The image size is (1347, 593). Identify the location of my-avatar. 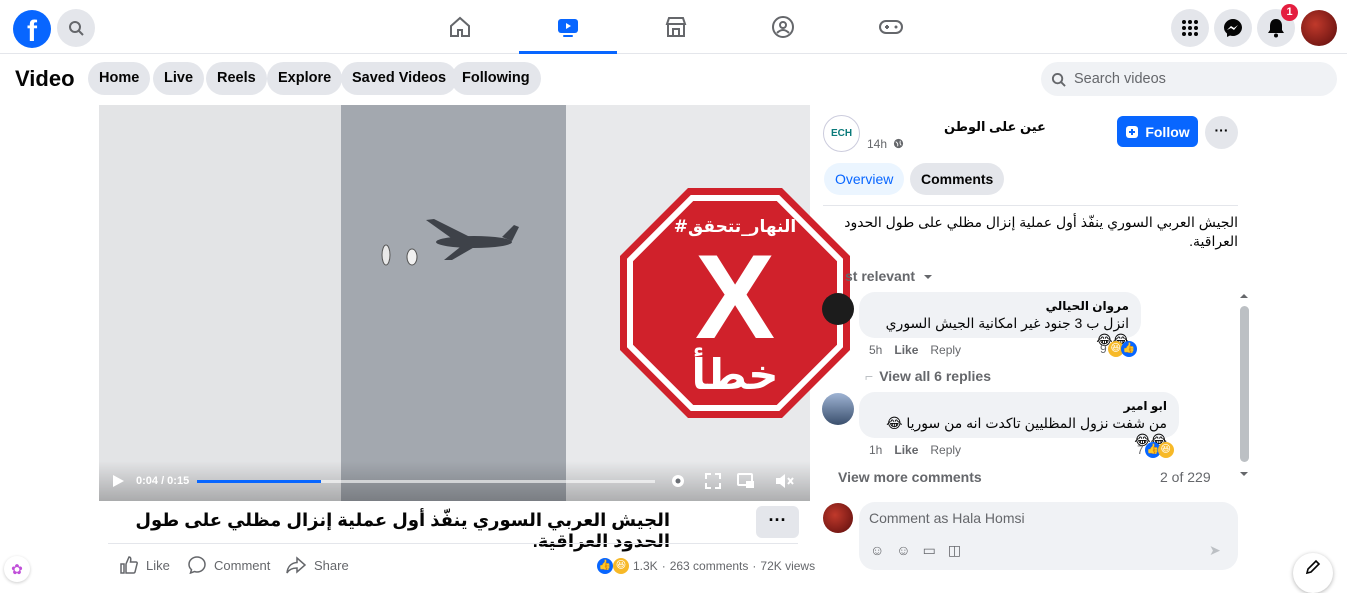
(838, 518).